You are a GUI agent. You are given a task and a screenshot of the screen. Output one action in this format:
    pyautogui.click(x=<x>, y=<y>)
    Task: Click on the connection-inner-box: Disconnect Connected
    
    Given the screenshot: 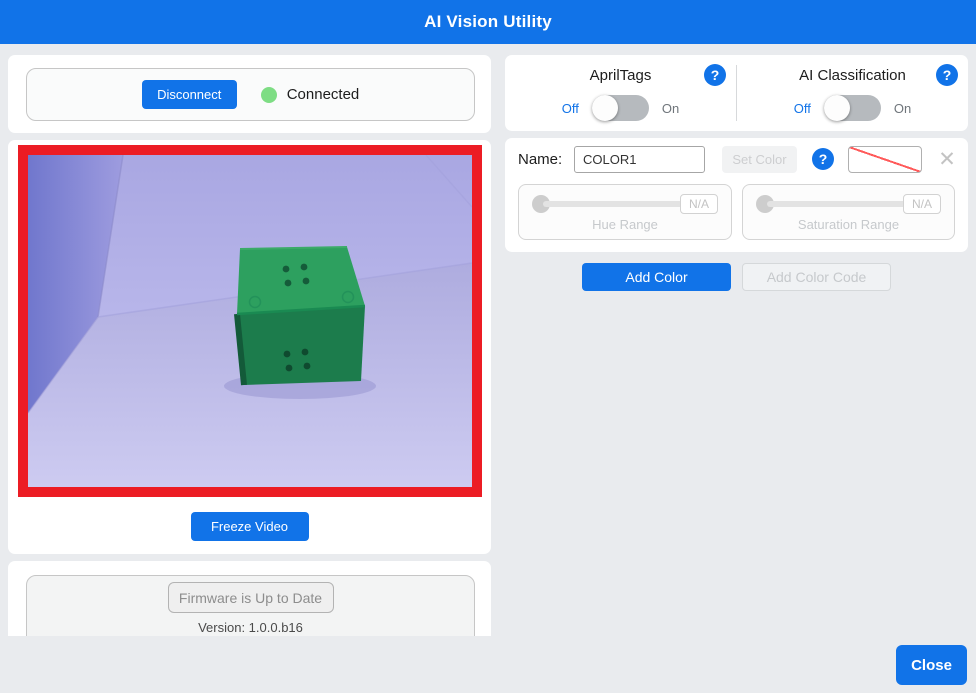 What is the action you would take?
    pyautogui.click(x=250, y=94)
    